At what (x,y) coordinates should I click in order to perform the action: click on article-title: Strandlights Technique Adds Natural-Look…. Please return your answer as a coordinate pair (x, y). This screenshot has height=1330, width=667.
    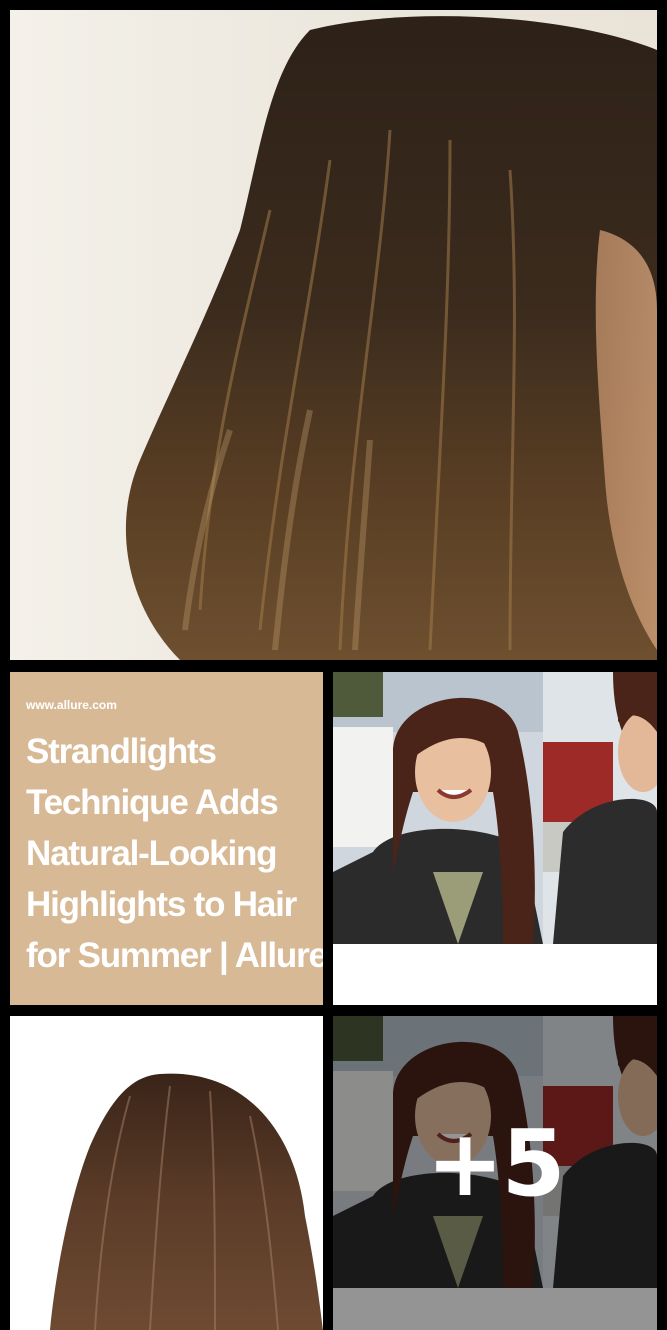
    Looking at the image, I should click on (174, 853).